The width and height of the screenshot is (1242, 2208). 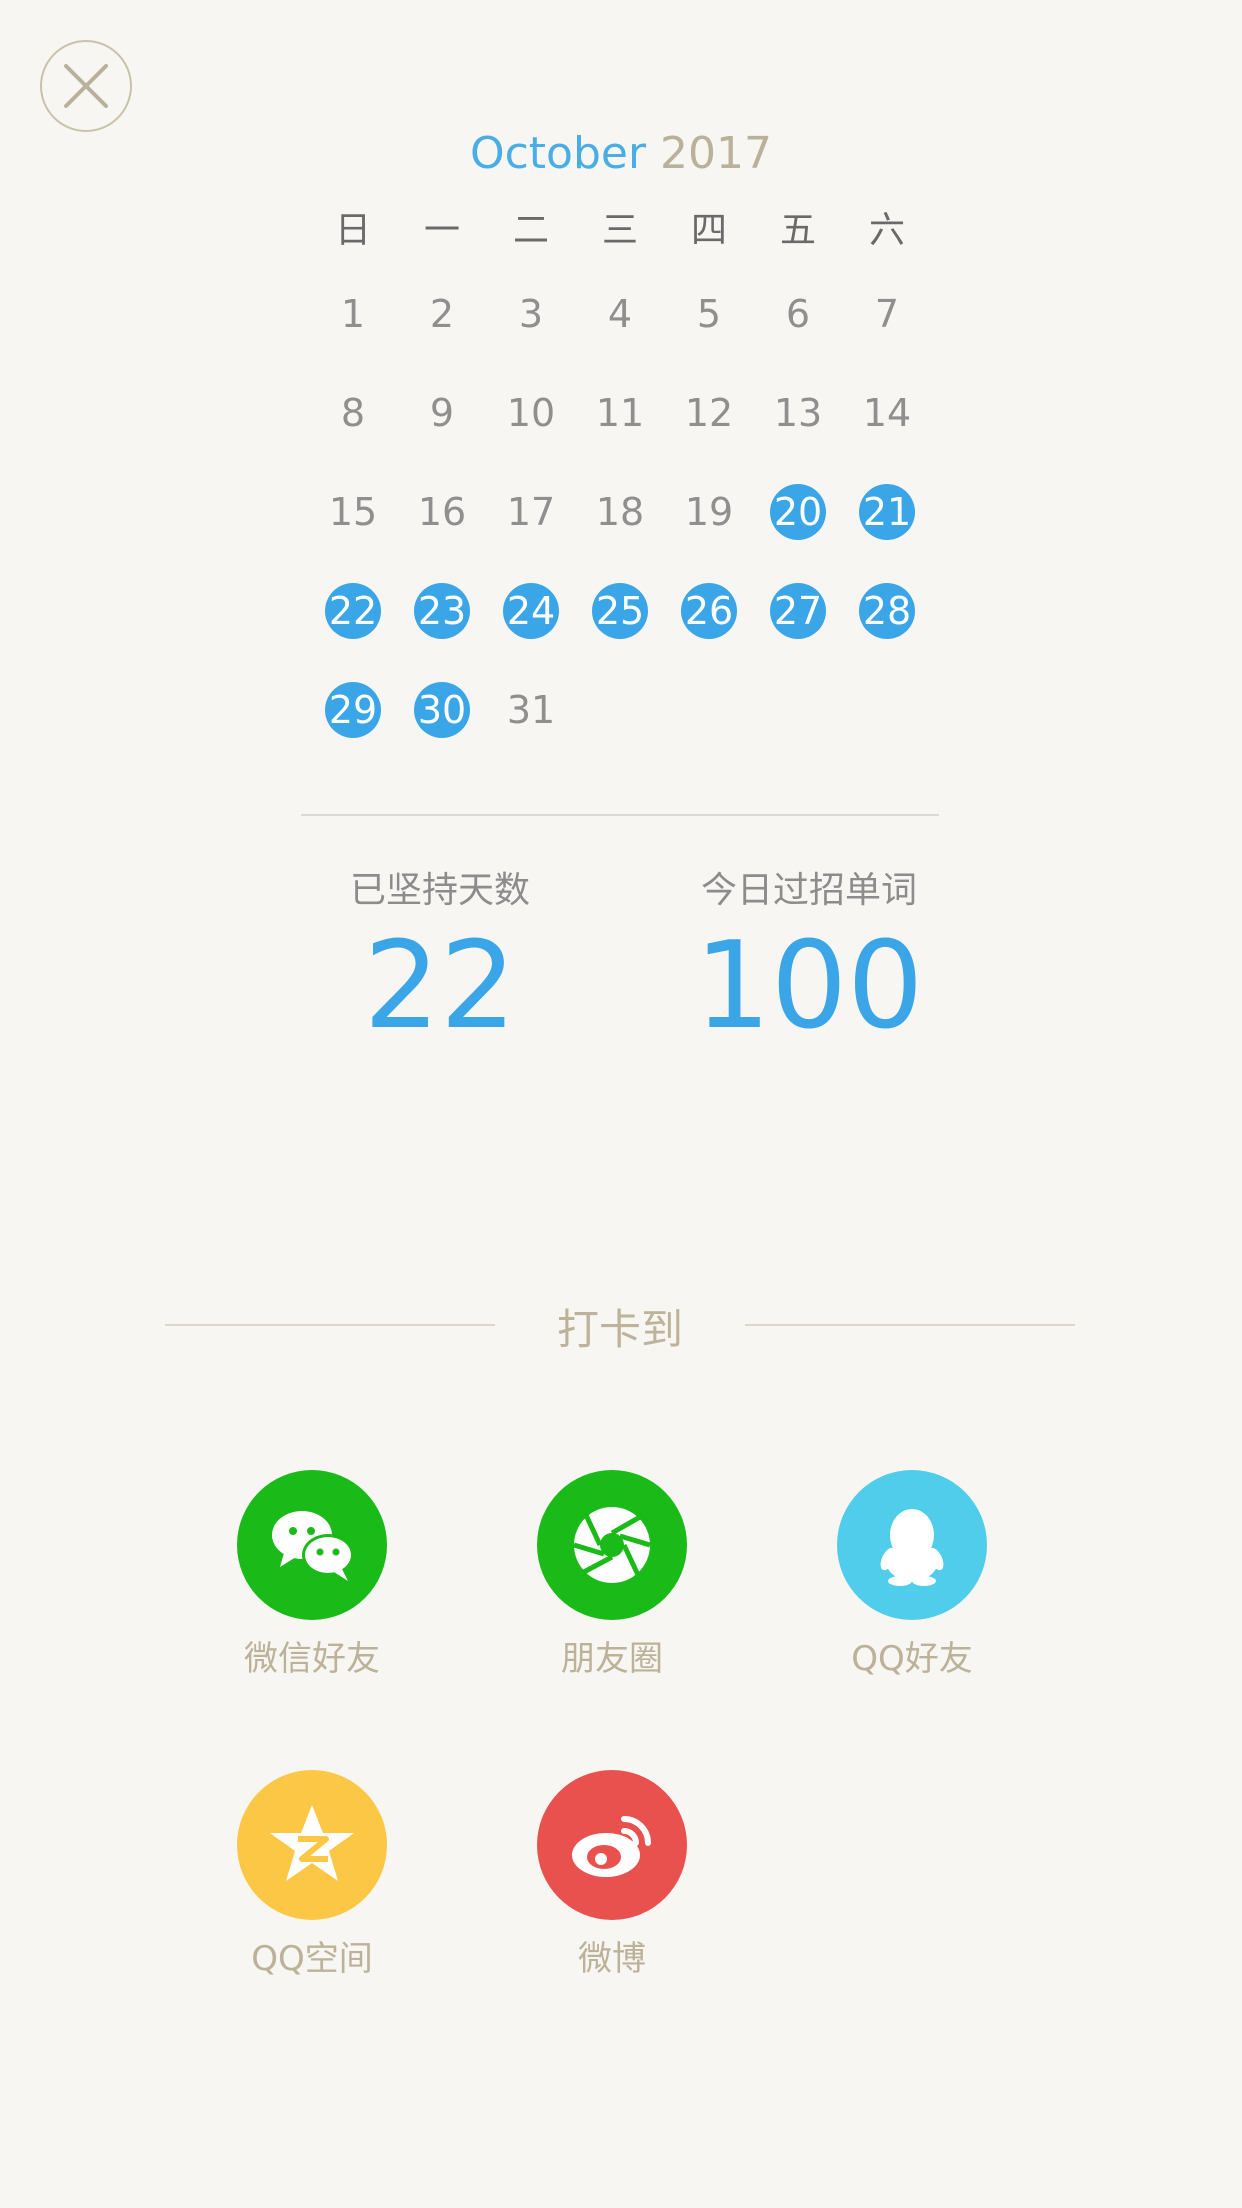 I want to click on calendar-day-checked: 27, so click(x=798, y=610).